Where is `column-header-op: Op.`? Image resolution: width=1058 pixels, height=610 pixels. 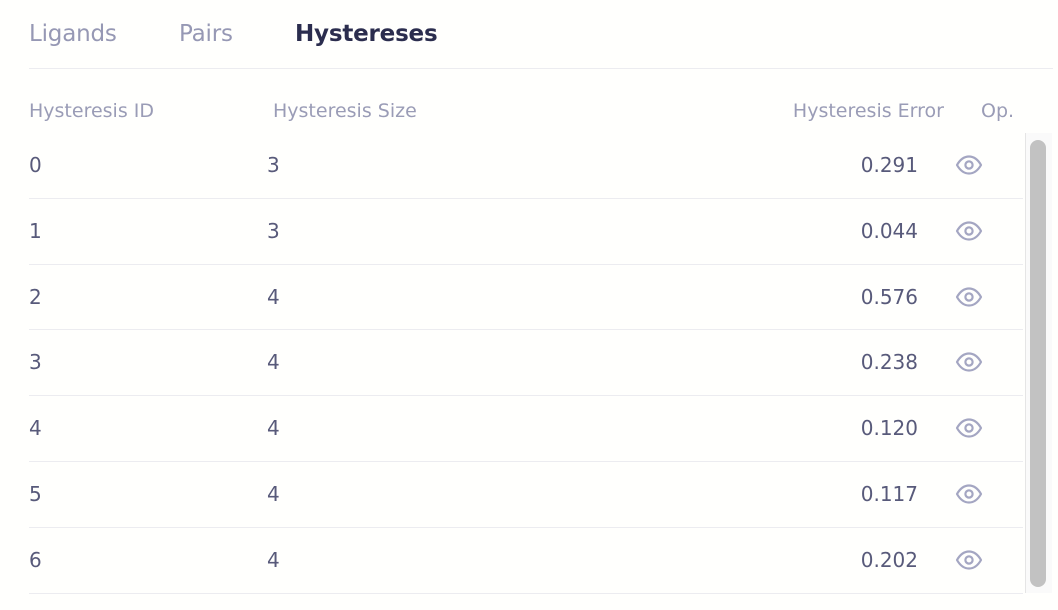
column-header-op: Op. is located at coordinates (998, 111).